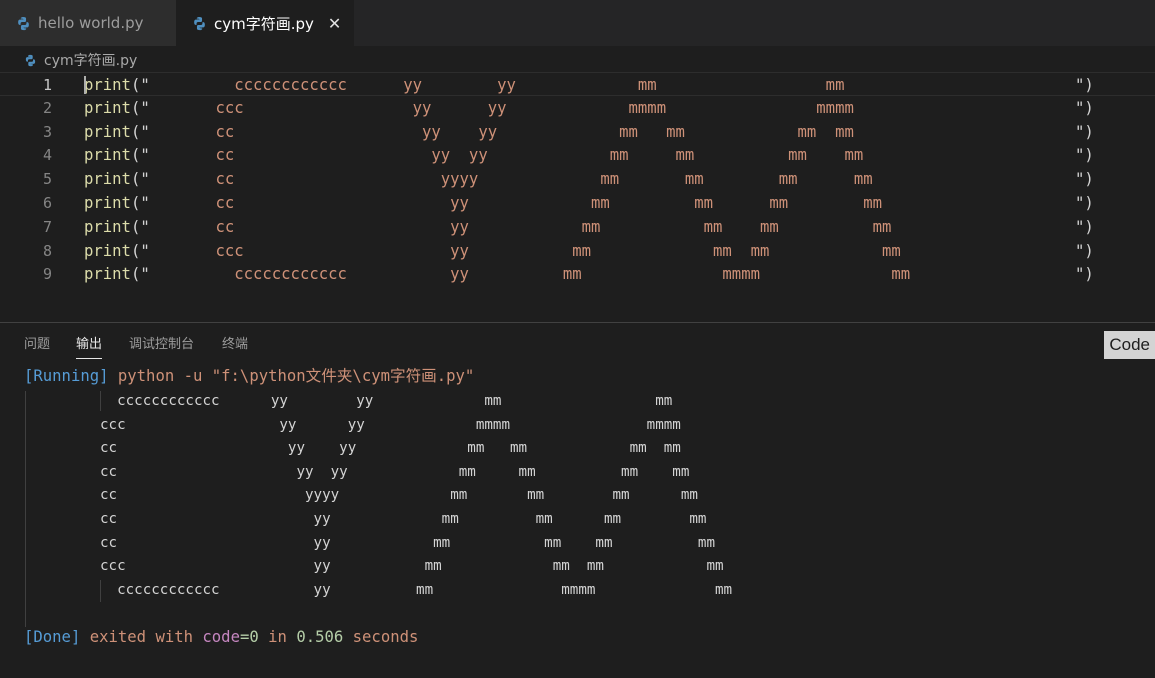 The height and width of the screenshot is (678, 1155). Describe the element at coordinates (25, 509) in the screenshot. I see `indent-guide` at that location.